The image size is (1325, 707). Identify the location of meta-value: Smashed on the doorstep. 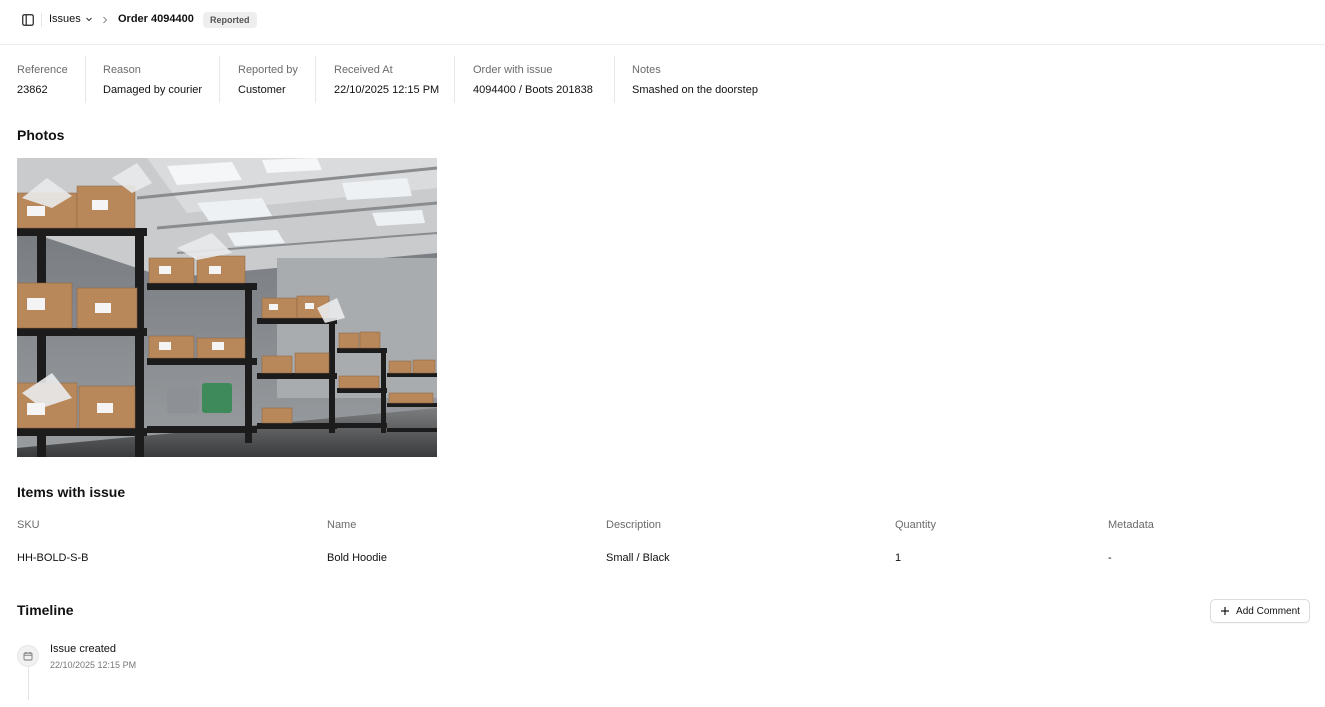
(695, 90).